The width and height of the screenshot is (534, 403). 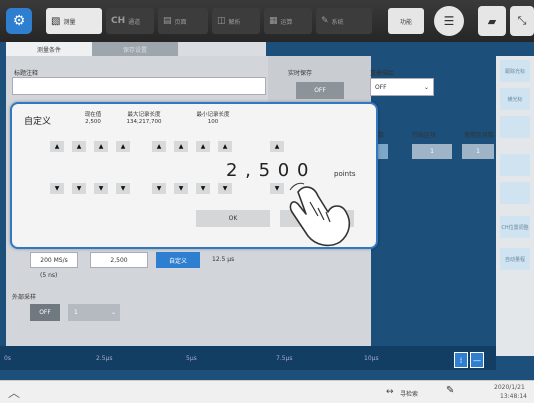 What do you see at coordinates (509, 387) in the screenshot?
I see `status-date: 2020/1/21` at bounding box center [509, 387].